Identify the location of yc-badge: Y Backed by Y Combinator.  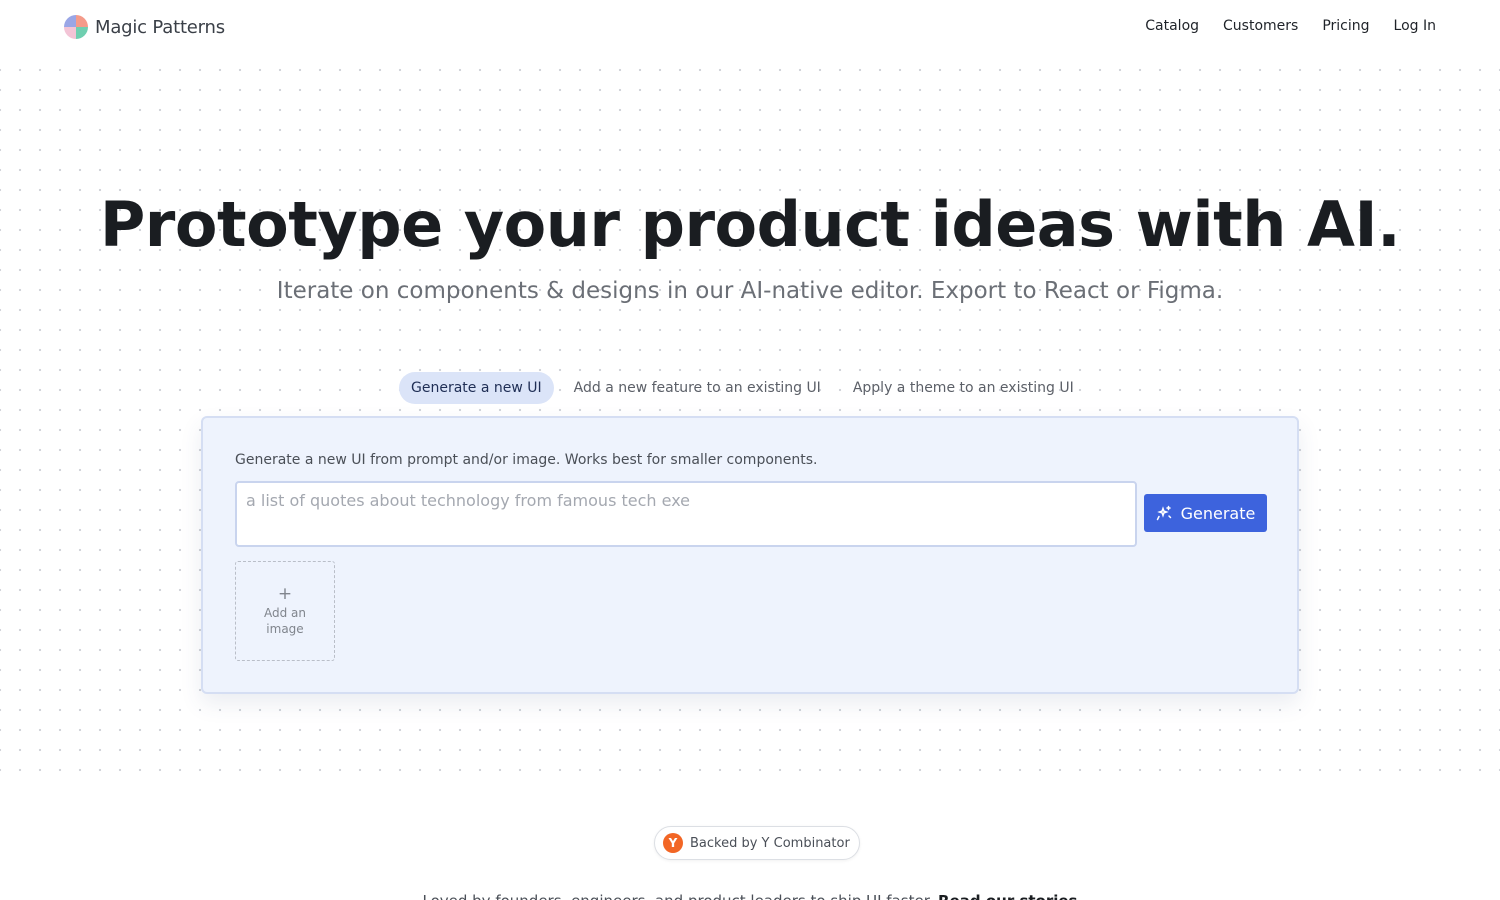
(757, 843).